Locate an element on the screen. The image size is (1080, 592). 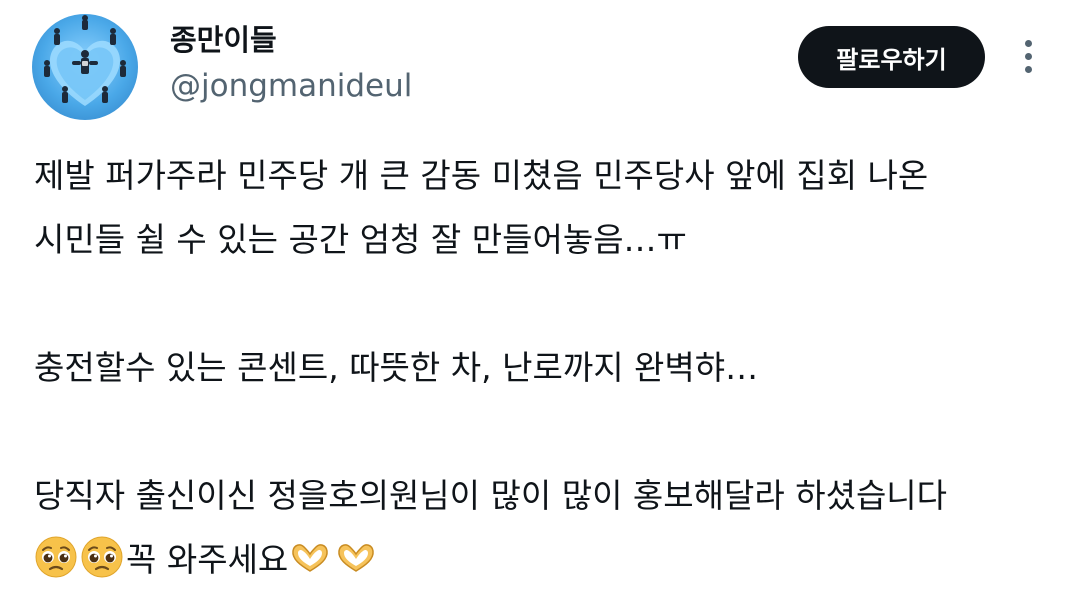
avatar is located at coordinates (85, 67).